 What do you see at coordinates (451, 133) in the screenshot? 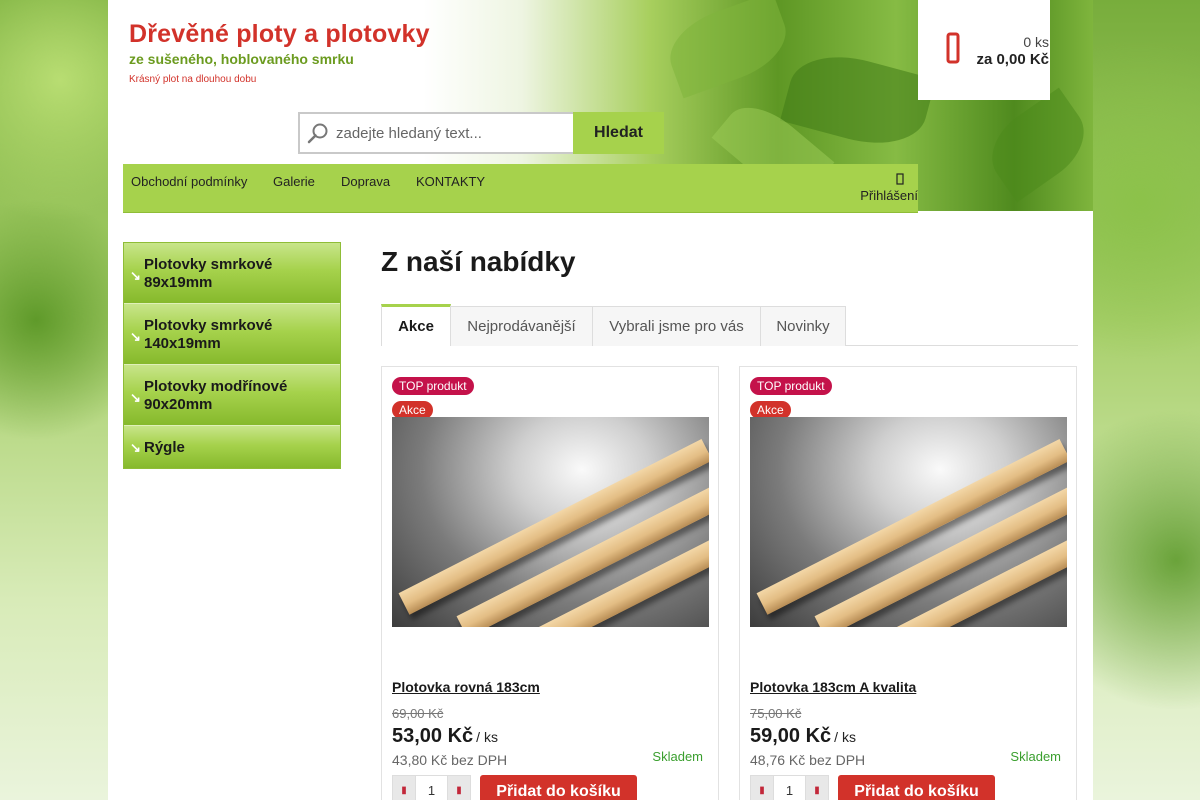
I see `search-input` at bounding box center [451, 133].